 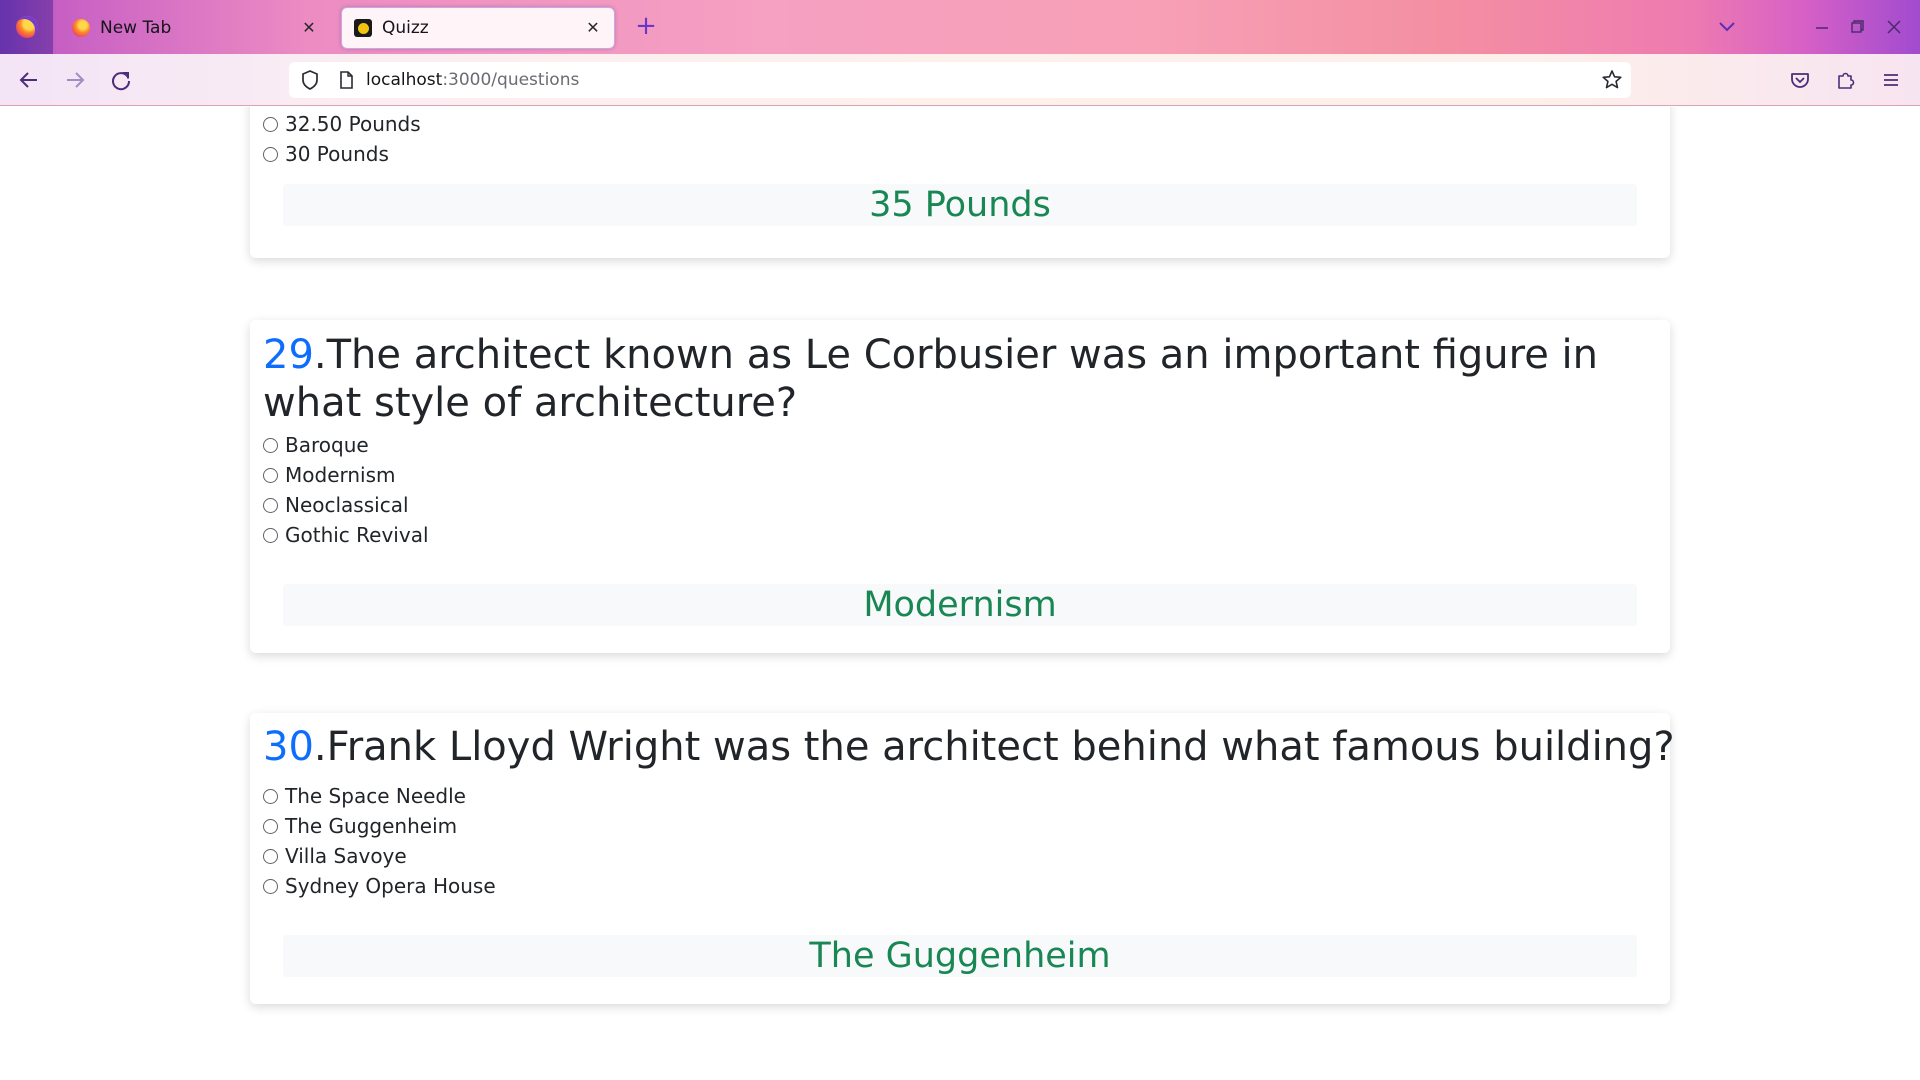 What do you see at coordinates (960, 27) in the screenshot?
I see `browser-titlebar: New Tab ✕ Quizz ✕ +` at bounding box center [960, 27].